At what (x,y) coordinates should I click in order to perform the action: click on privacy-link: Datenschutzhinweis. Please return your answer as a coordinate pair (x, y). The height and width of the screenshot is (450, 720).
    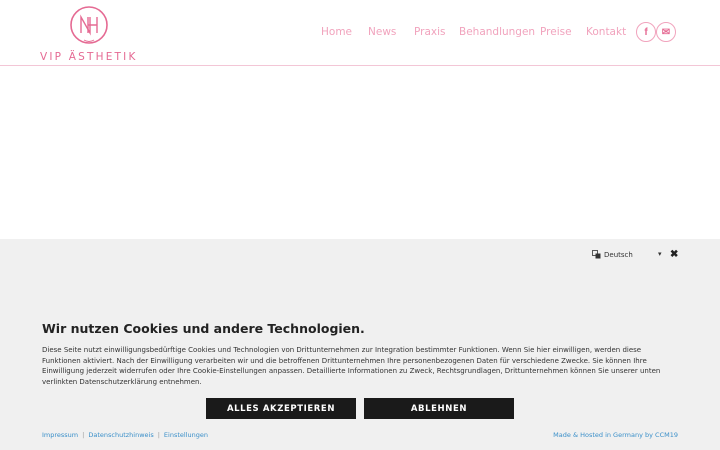
    Looking at the image, I should click on (120, 435).